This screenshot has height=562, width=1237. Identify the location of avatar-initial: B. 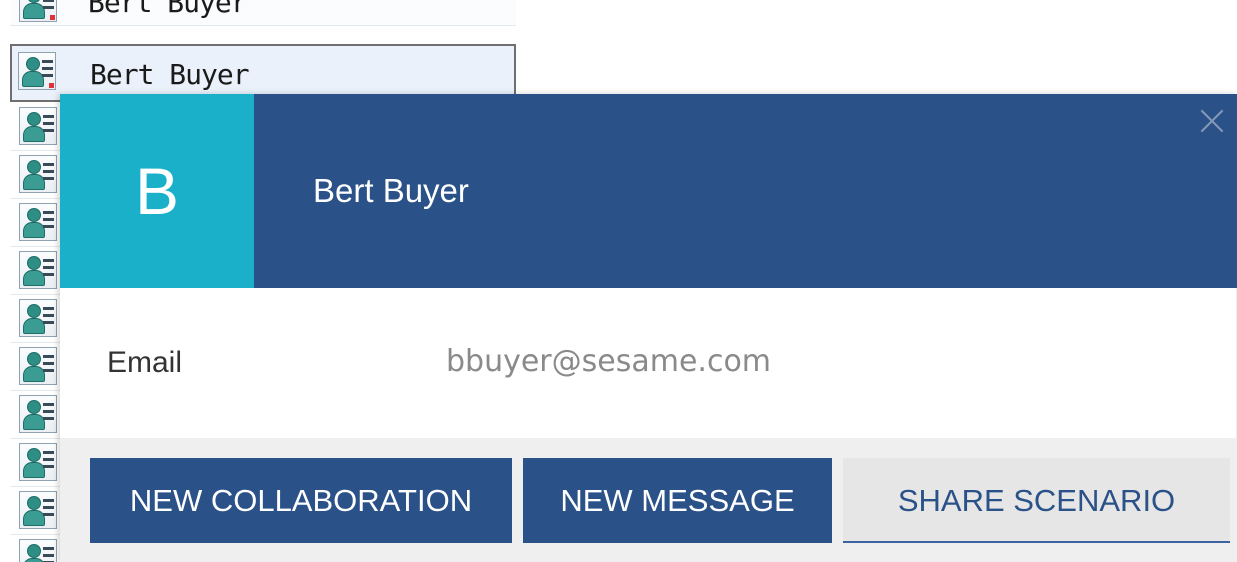
(157, 191).